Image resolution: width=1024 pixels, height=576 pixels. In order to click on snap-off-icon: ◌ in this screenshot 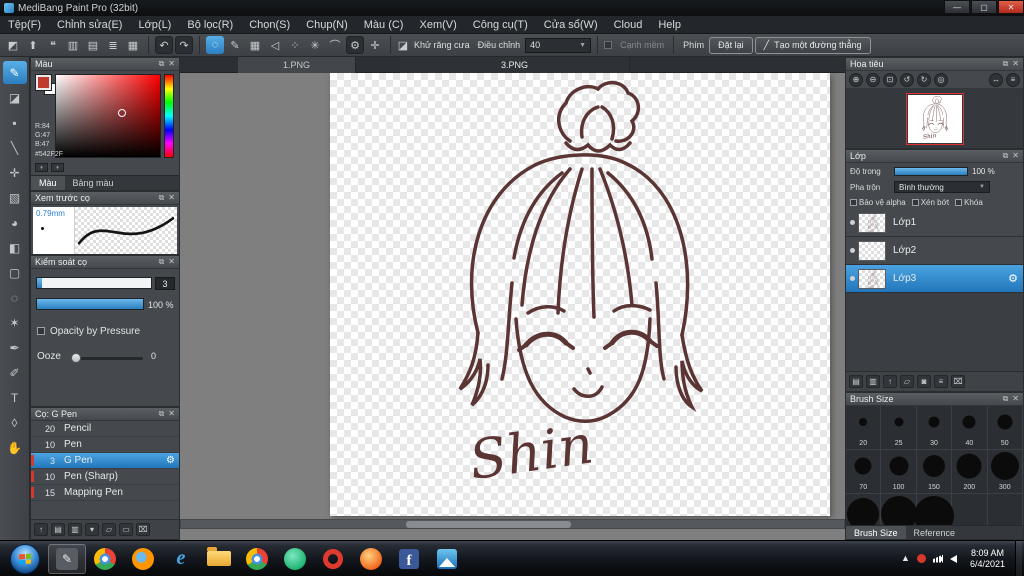, I will do `click(215, 45)`.